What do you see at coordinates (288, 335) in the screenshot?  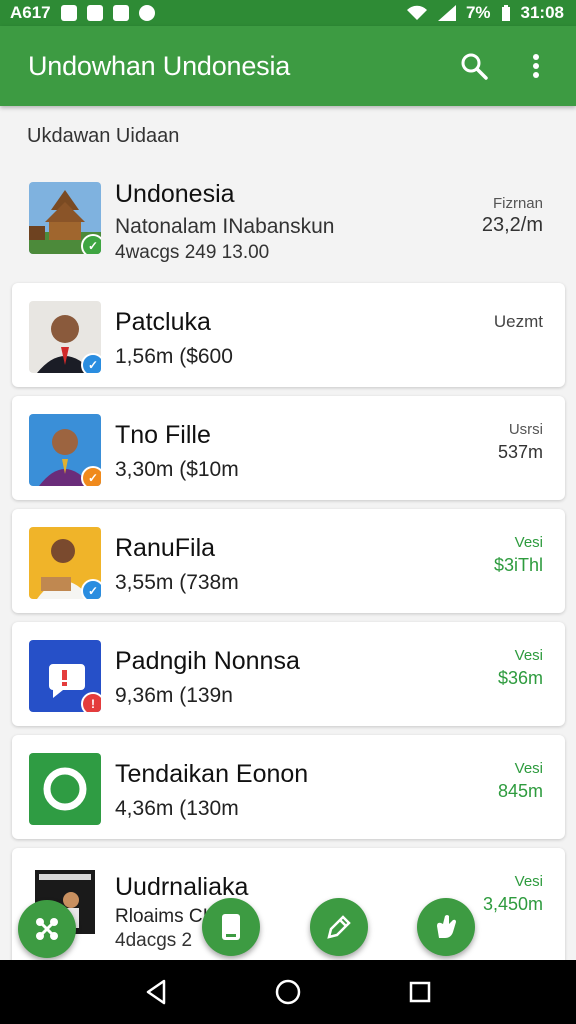 I see `list-item: ✓ Patcluka 1,56m ($600 Uezmt` at bounding box center [288, 335].